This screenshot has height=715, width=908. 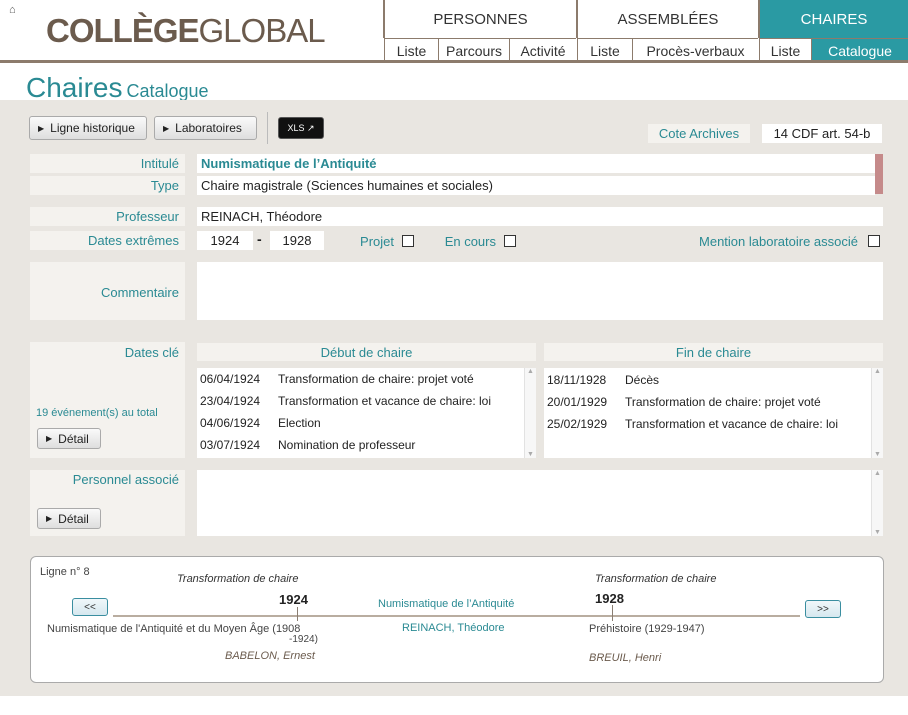 What do you see at coordinates (785, 50) in the screenshot?
I see `nav-chaires-liste: Liste` at bounding box center [785, 50].